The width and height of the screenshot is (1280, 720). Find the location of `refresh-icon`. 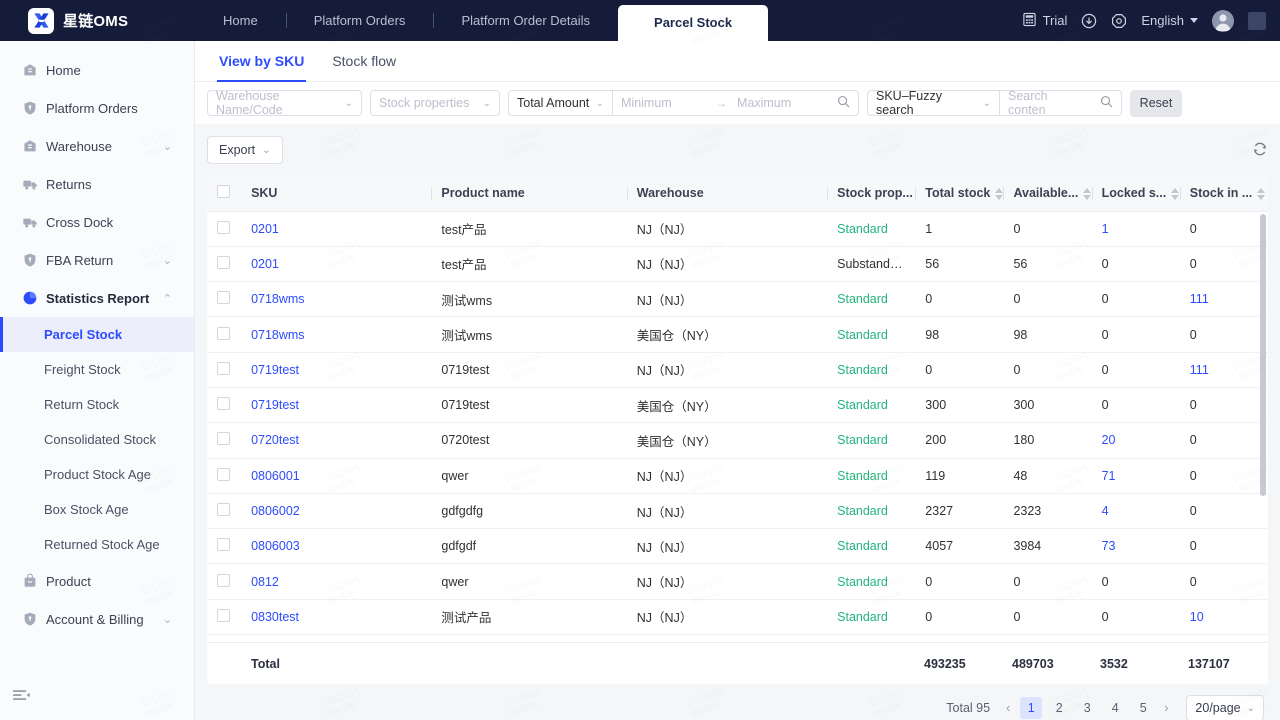

refresh-icon is located at coordinates (1260, 150).